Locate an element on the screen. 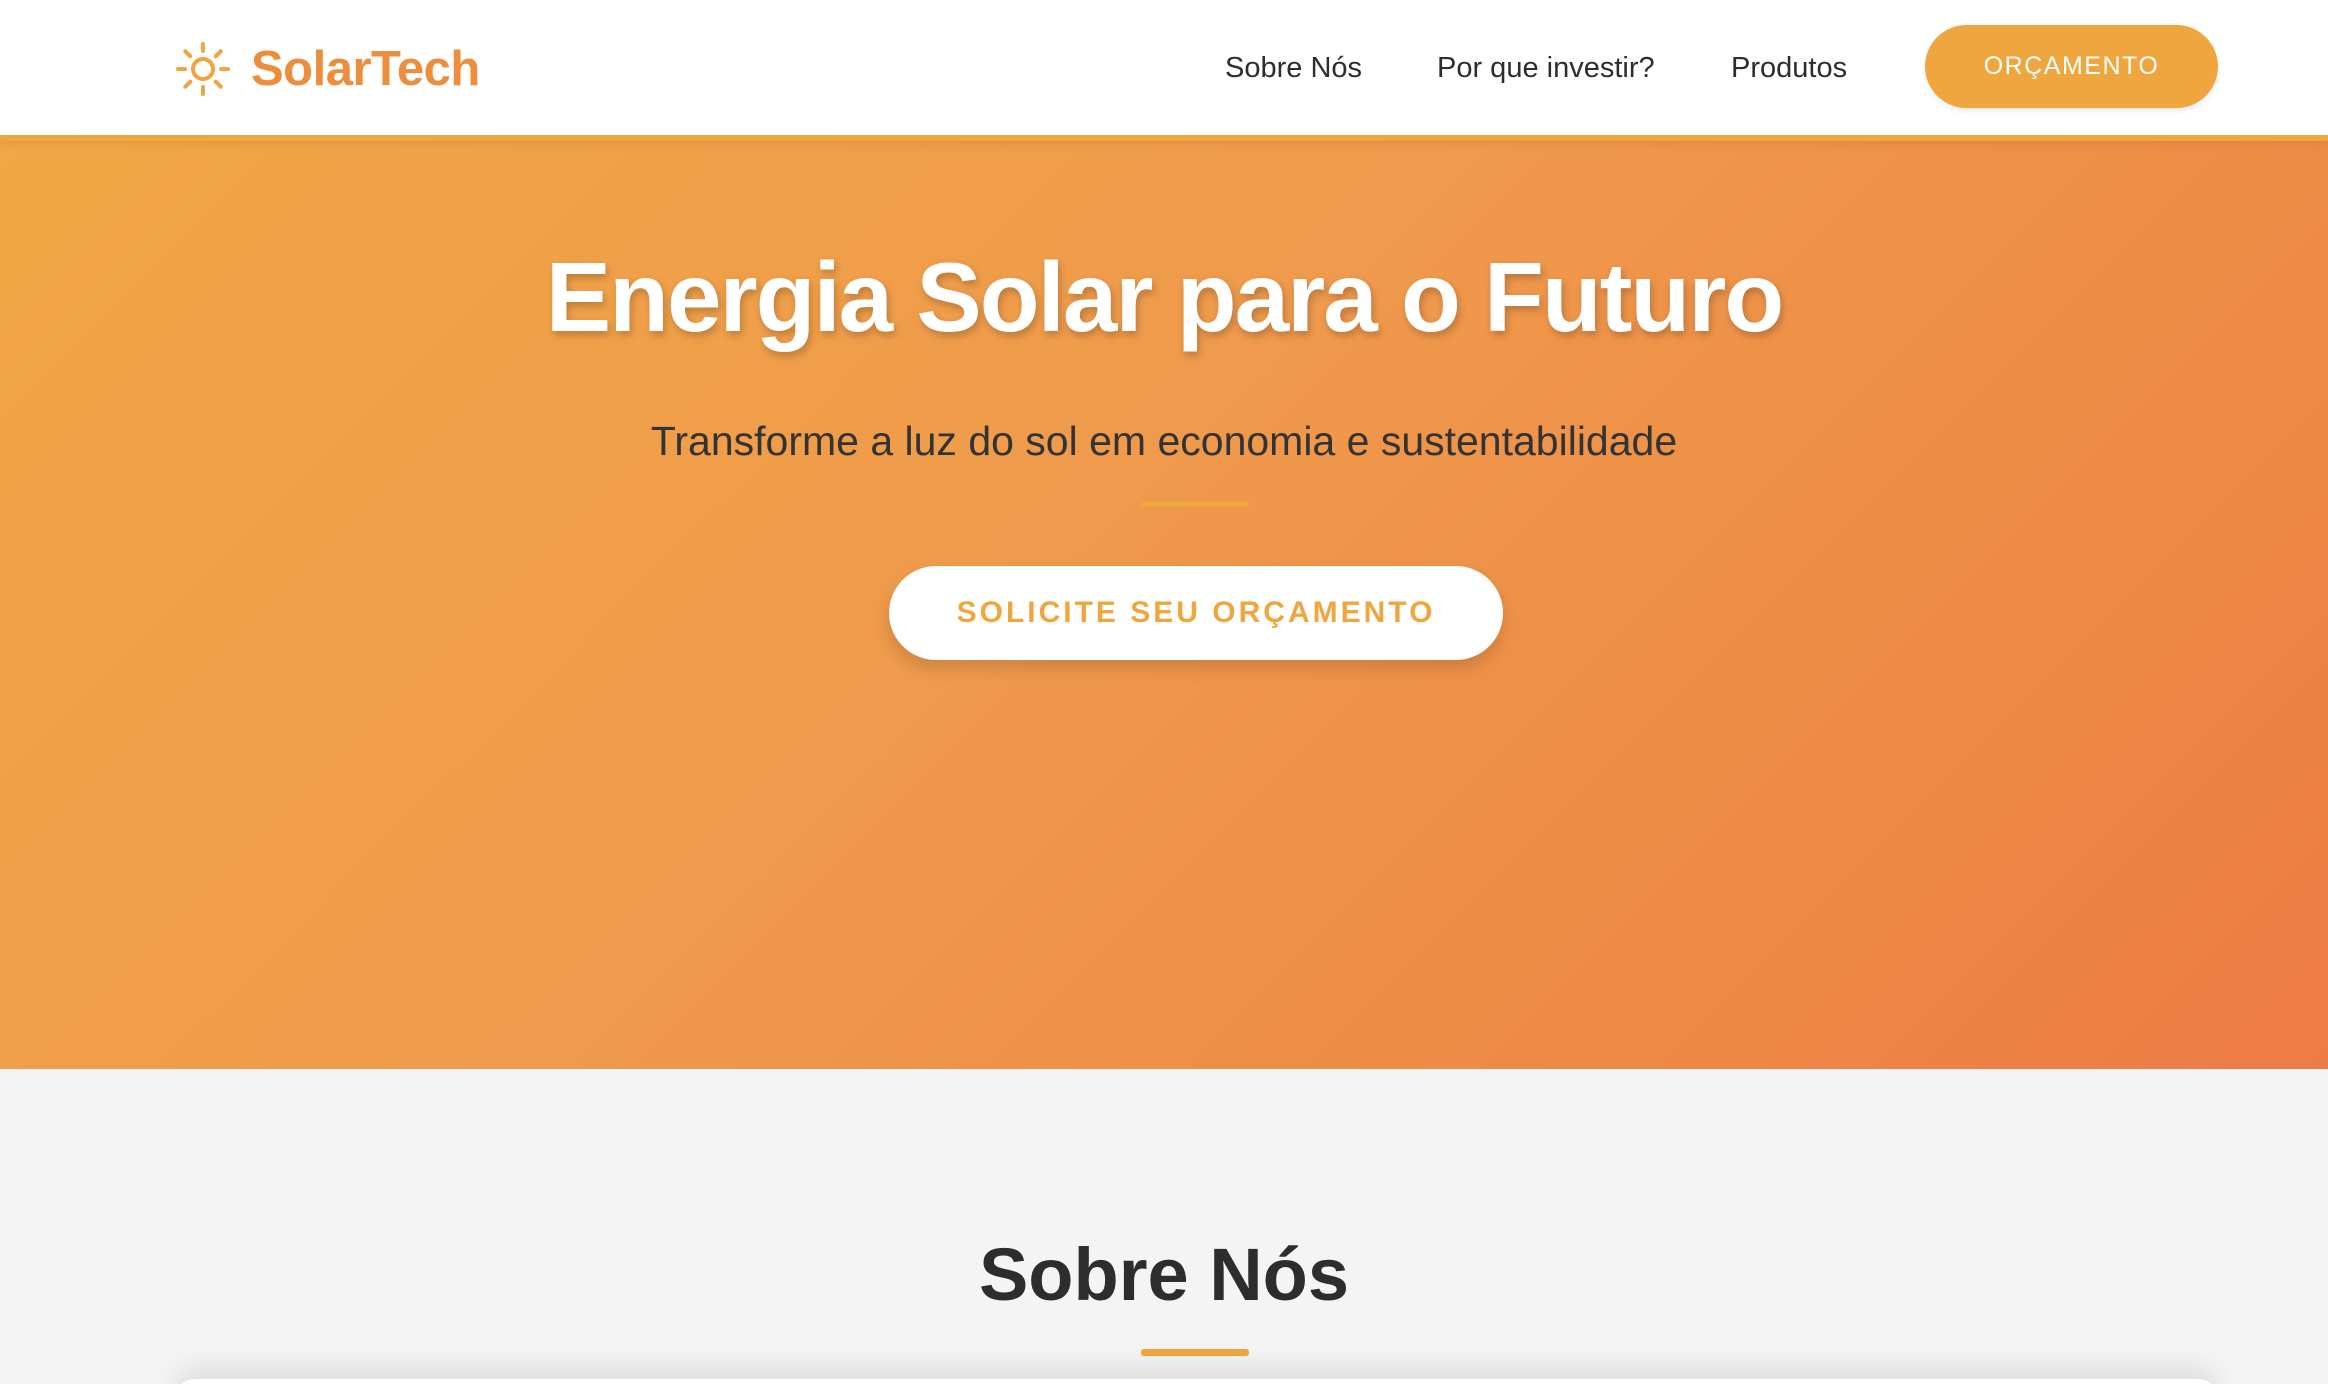  hero-divider is located at coordinates (1195, 504).